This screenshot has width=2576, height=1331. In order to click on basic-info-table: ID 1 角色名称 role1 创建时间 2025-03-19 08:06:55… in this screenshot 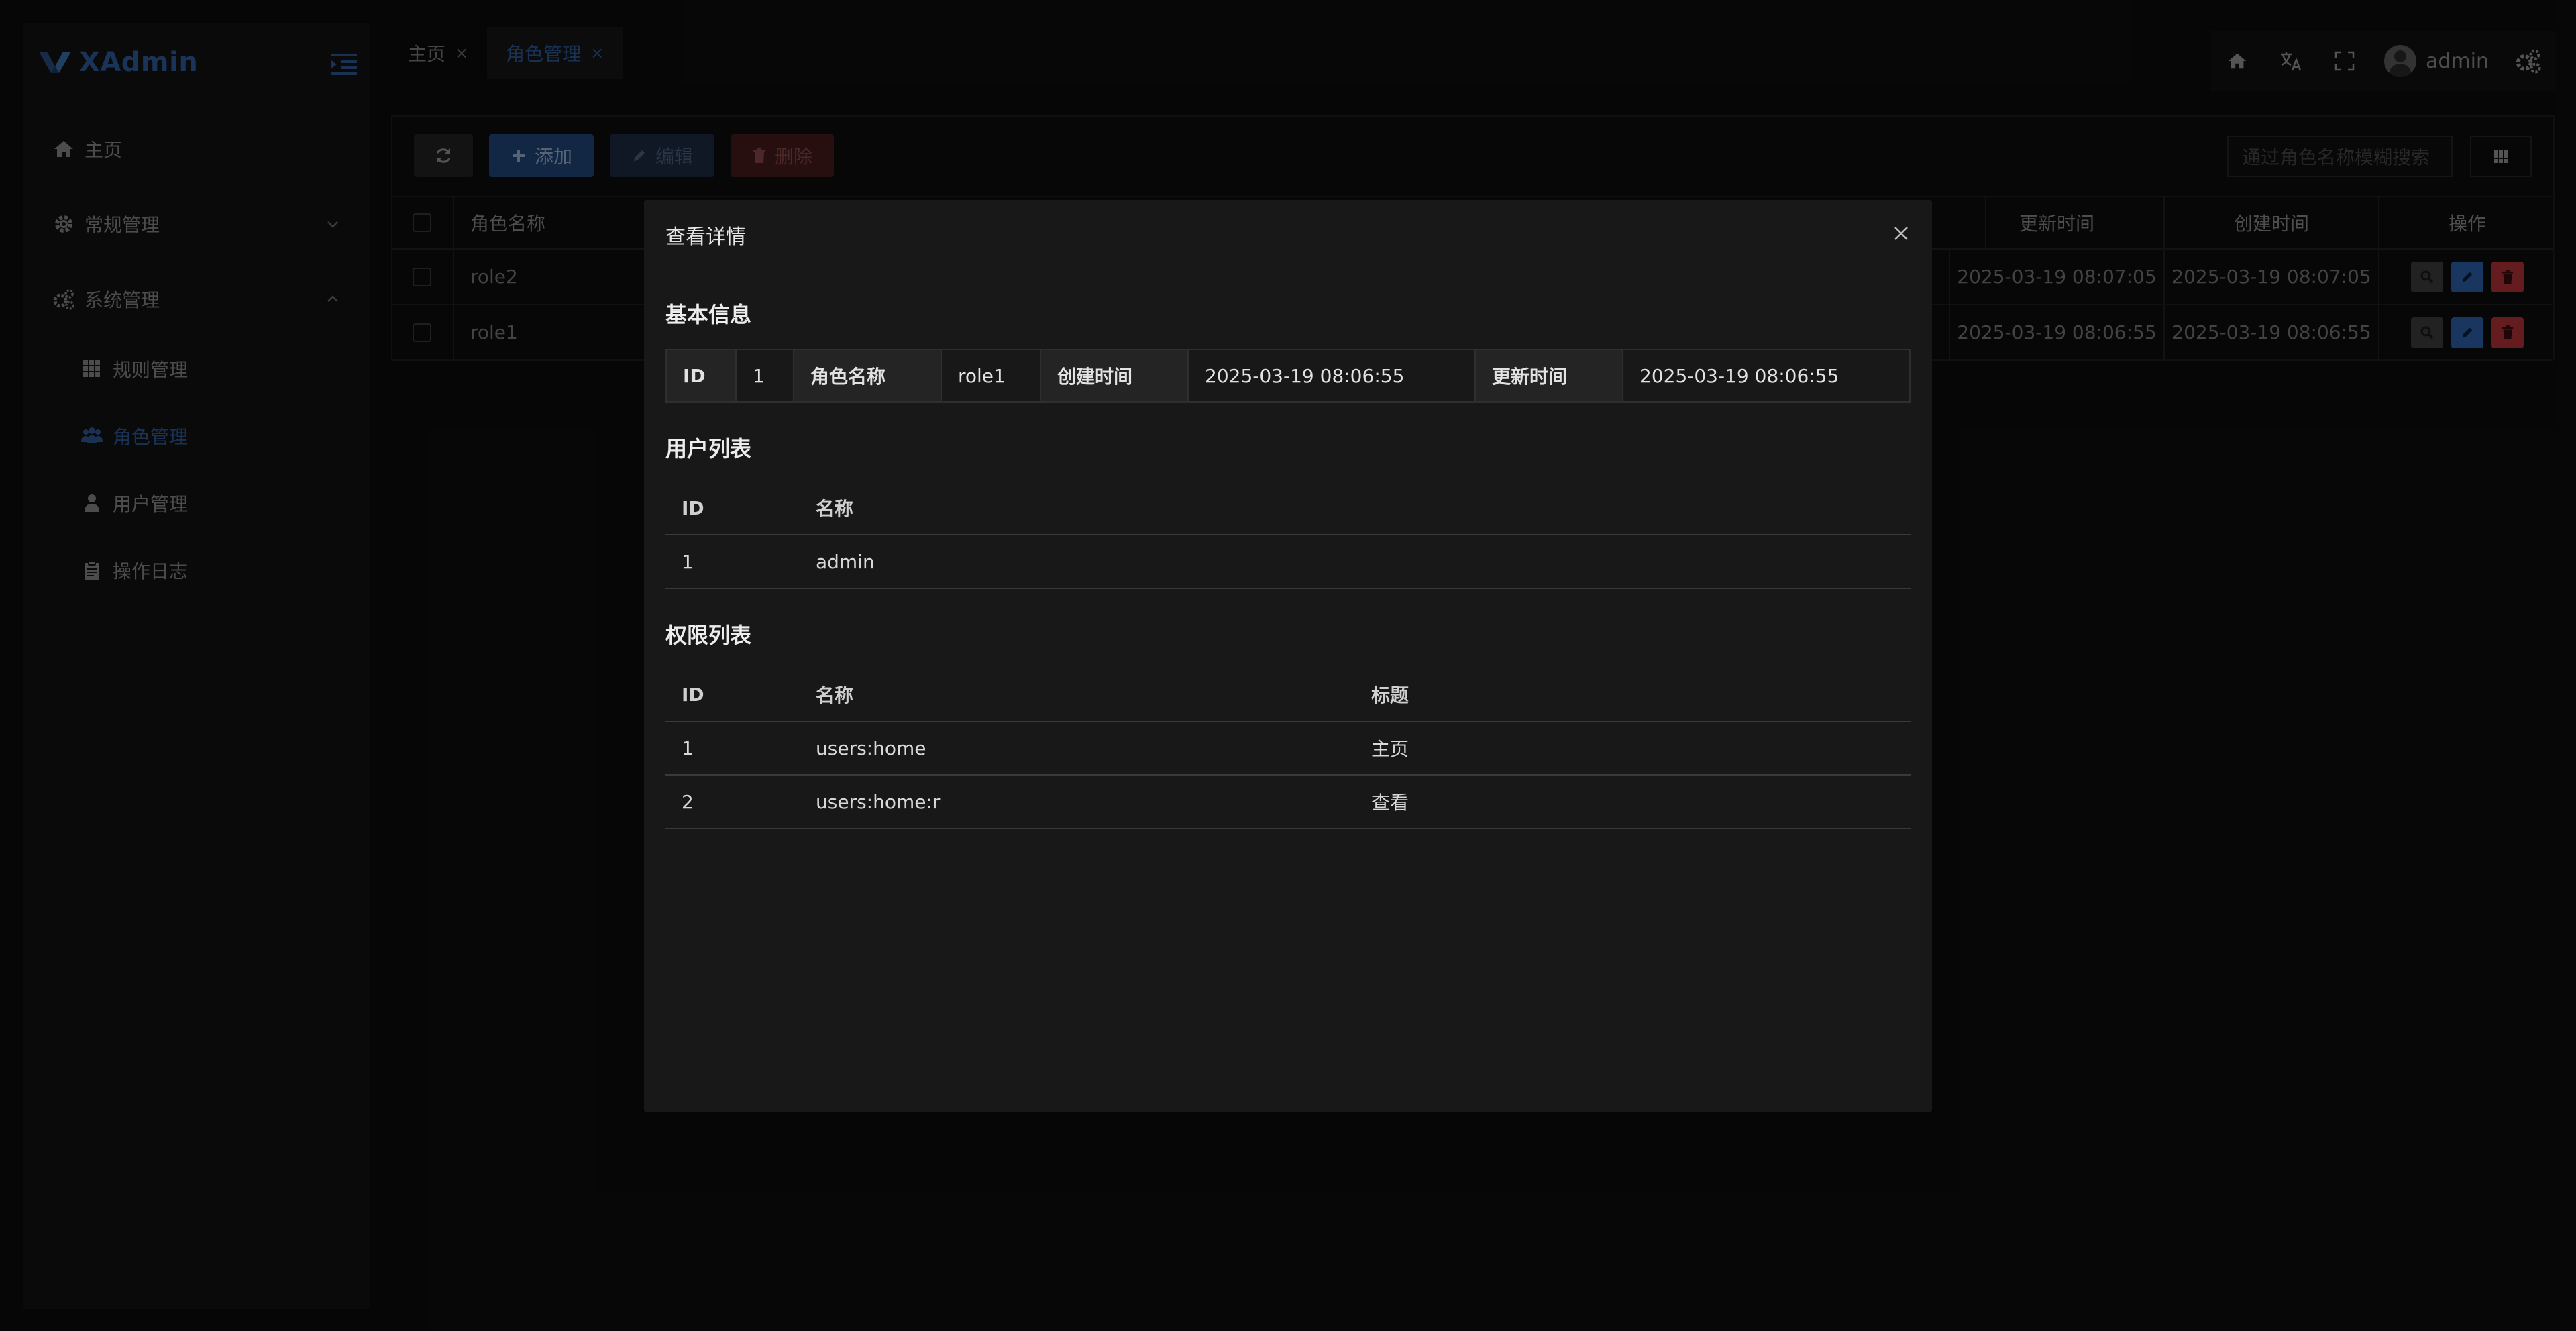, I will do `click(1288, 376)`.